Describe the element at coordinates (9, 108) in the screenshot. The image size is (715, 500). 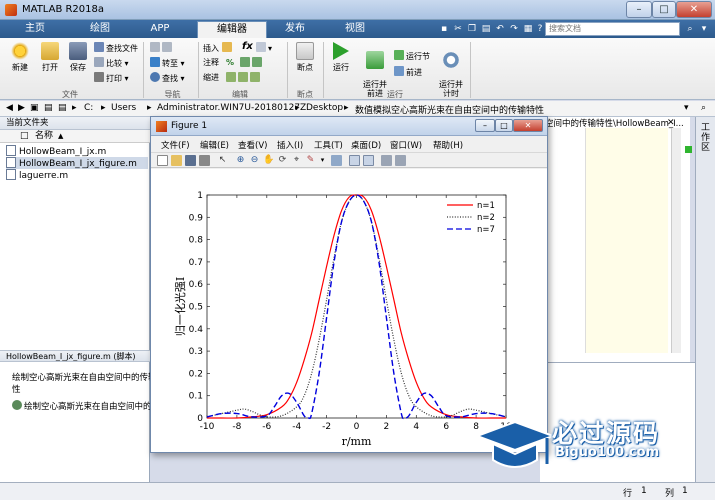
I see `back-arrow-icon: ◀` at that location.